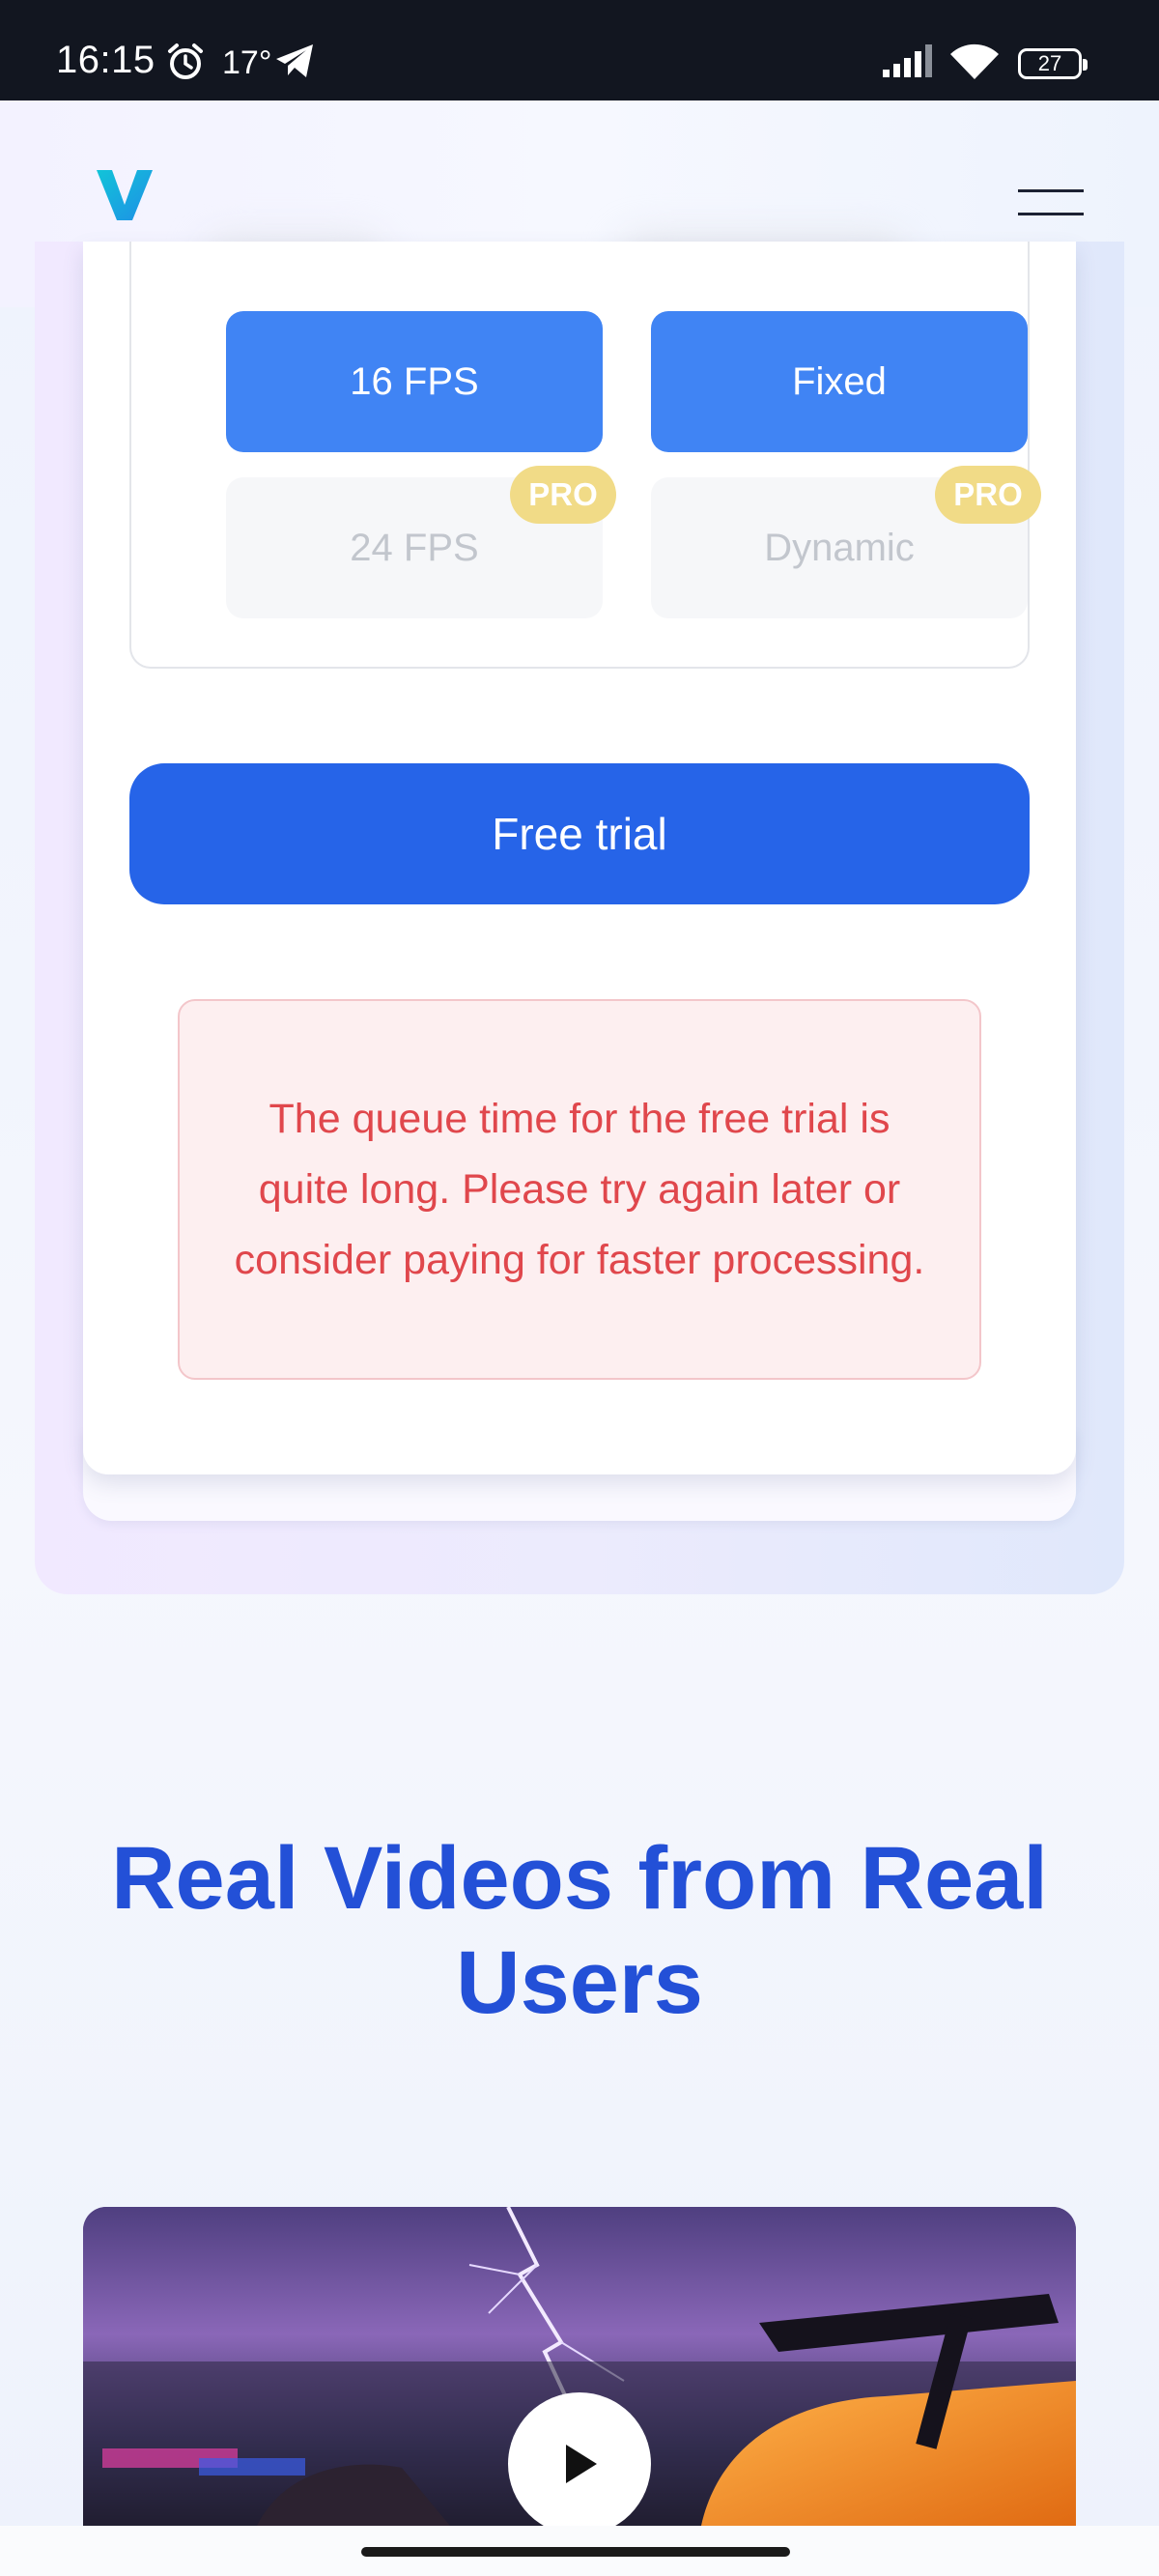 The image size is (1159, 2576). I want to click on user-video-thumbnail, so click(579, 2367).